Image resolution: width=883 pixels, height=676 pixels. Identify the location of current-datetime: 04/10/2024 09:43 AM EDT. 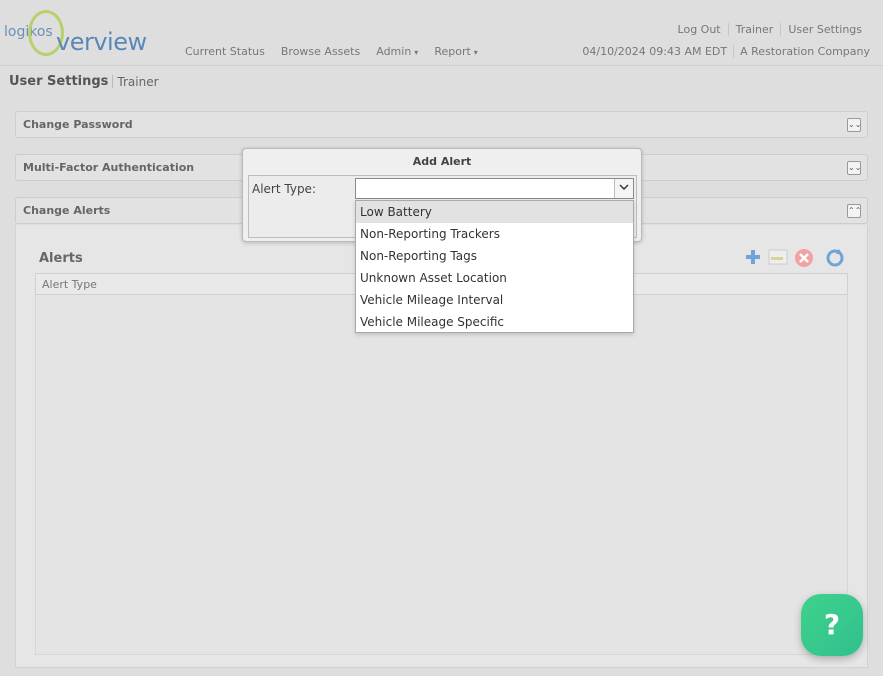
(655, 51).